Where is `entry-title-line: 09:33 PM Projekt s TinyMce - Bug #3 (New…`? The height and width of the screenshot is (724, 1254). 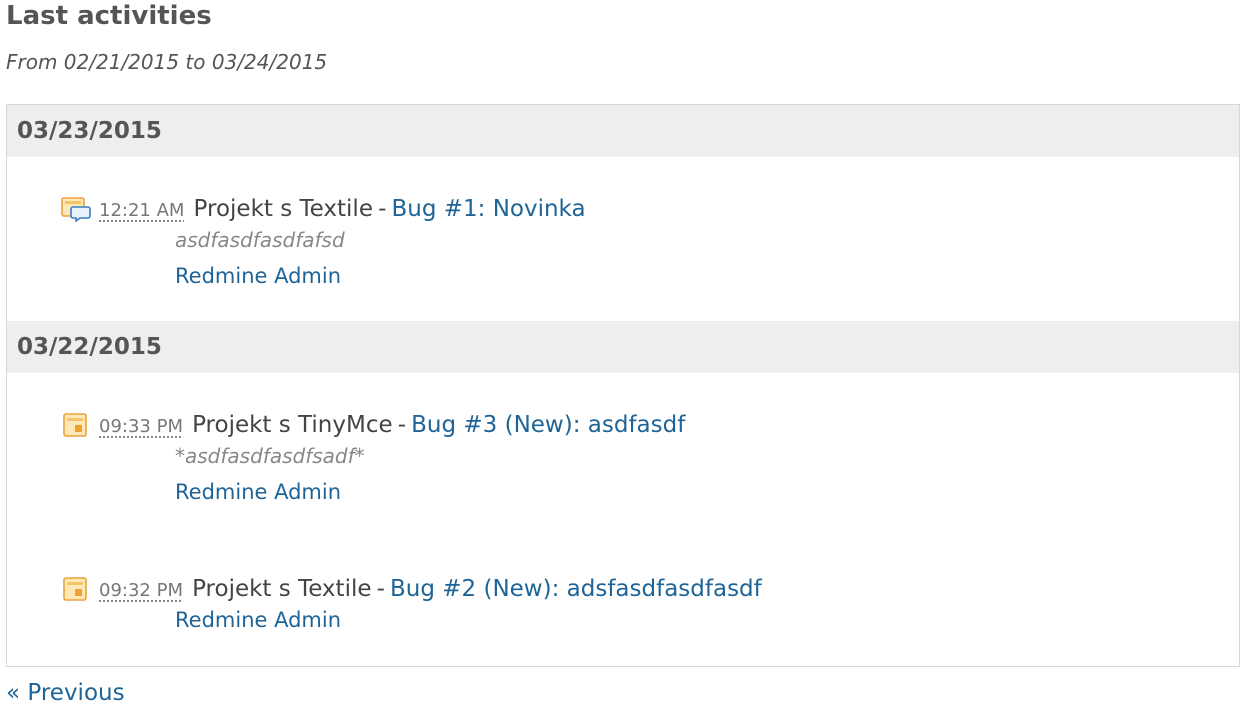 entry-title-line: 09:33 PM Projekt s TinyMce - Bug #3 (New… is located at coordinates (392, 425).